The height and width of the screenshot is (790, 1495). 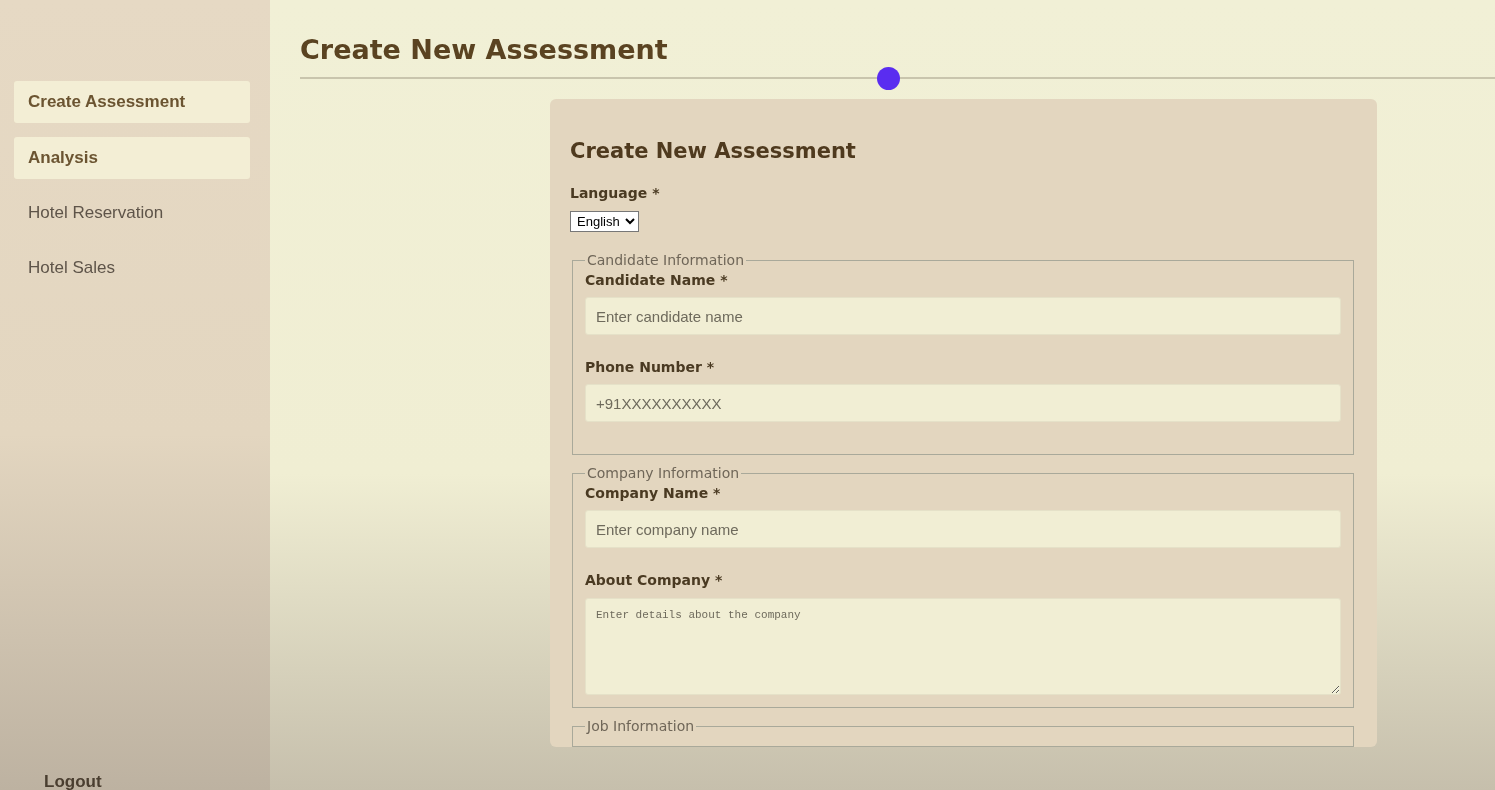 I want to click on field-label: Language *, so click(x=615, y=193).